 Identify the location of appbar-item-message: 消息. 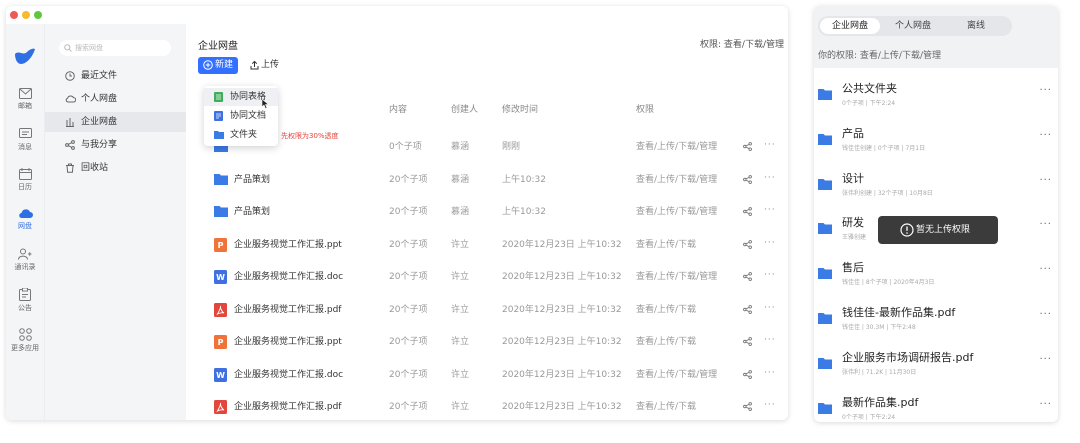
(25, 140).